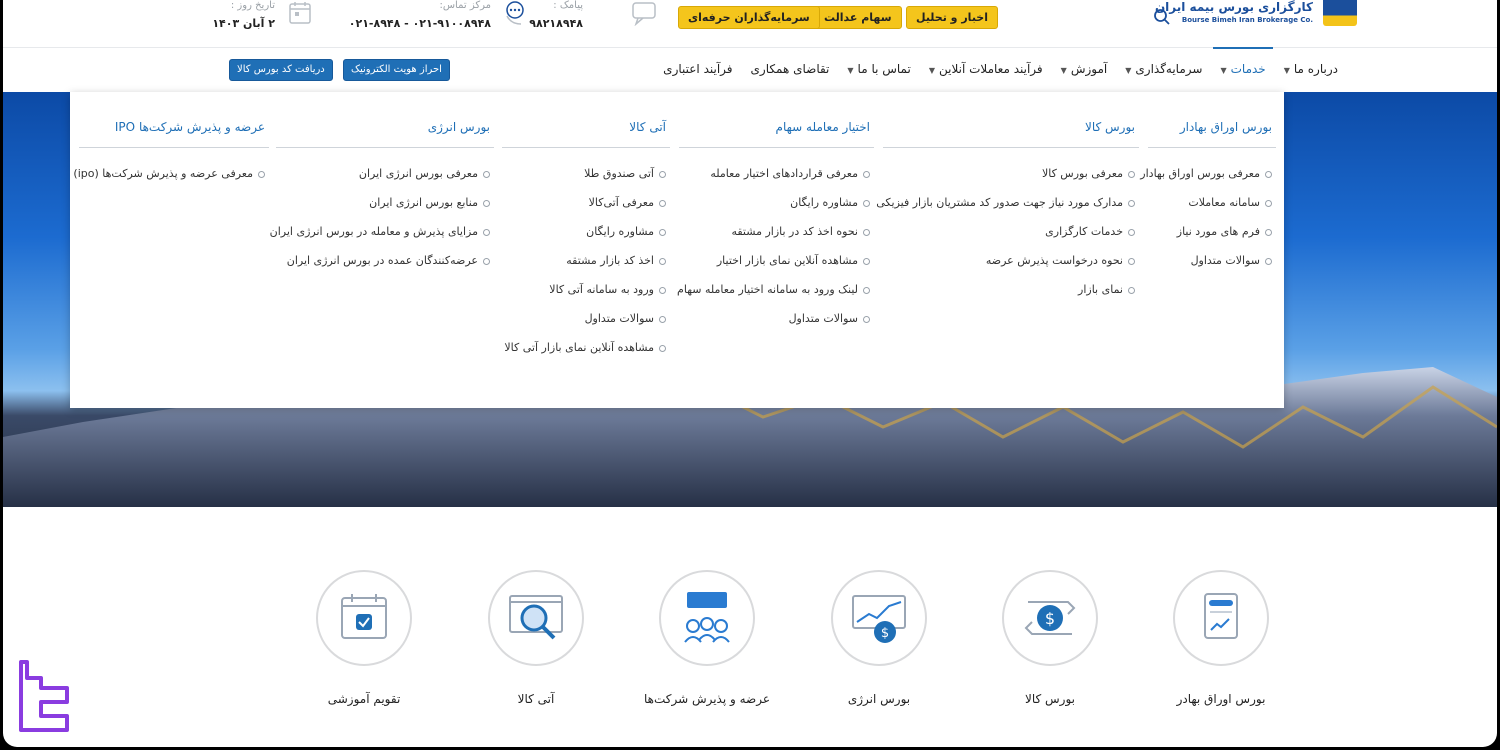 The width and height of the screenshot is (1500, 750). I want to click on menu-link: مشاهده آنلاین نمای بازار آتی کالا, so click(586, 350).